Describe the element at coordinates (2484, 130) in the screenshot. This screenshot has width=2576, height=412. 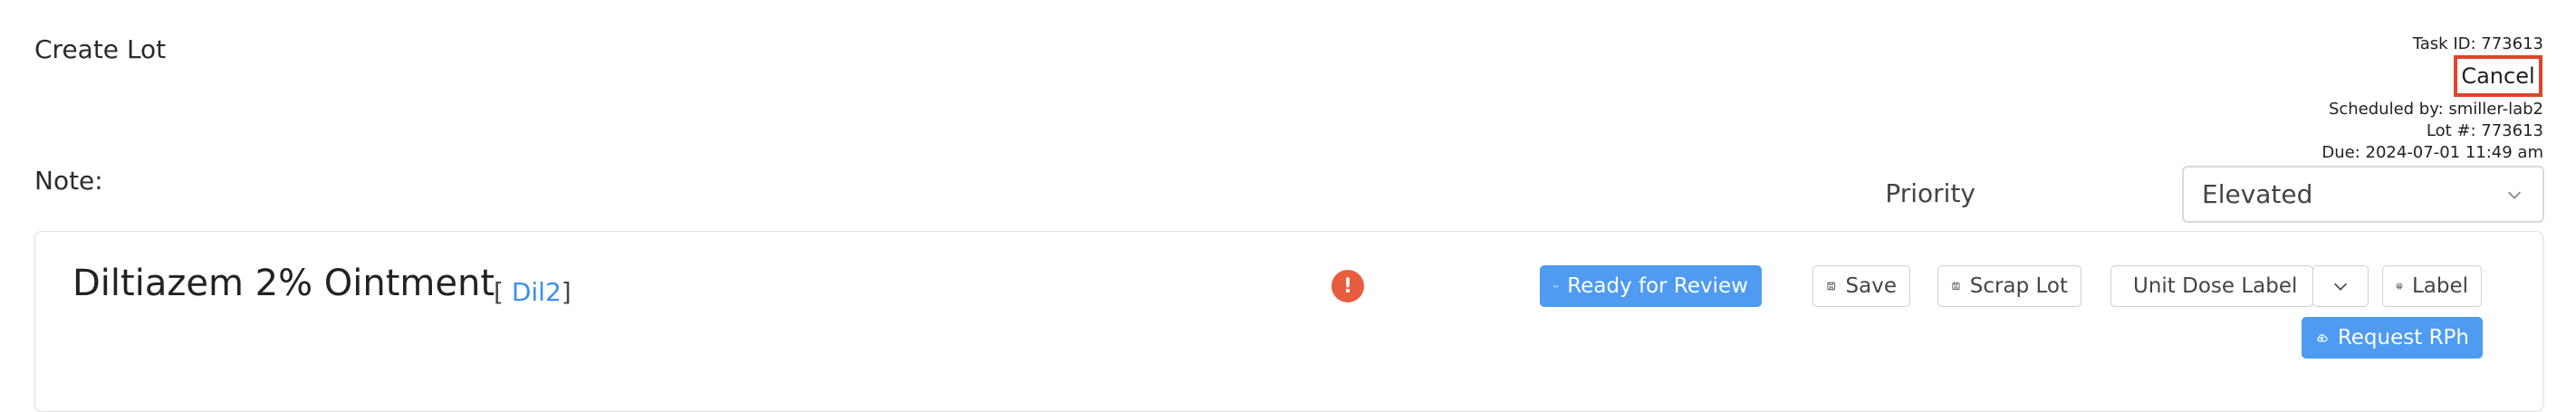
I see `lot-number: Lot #: 773613` at that location.